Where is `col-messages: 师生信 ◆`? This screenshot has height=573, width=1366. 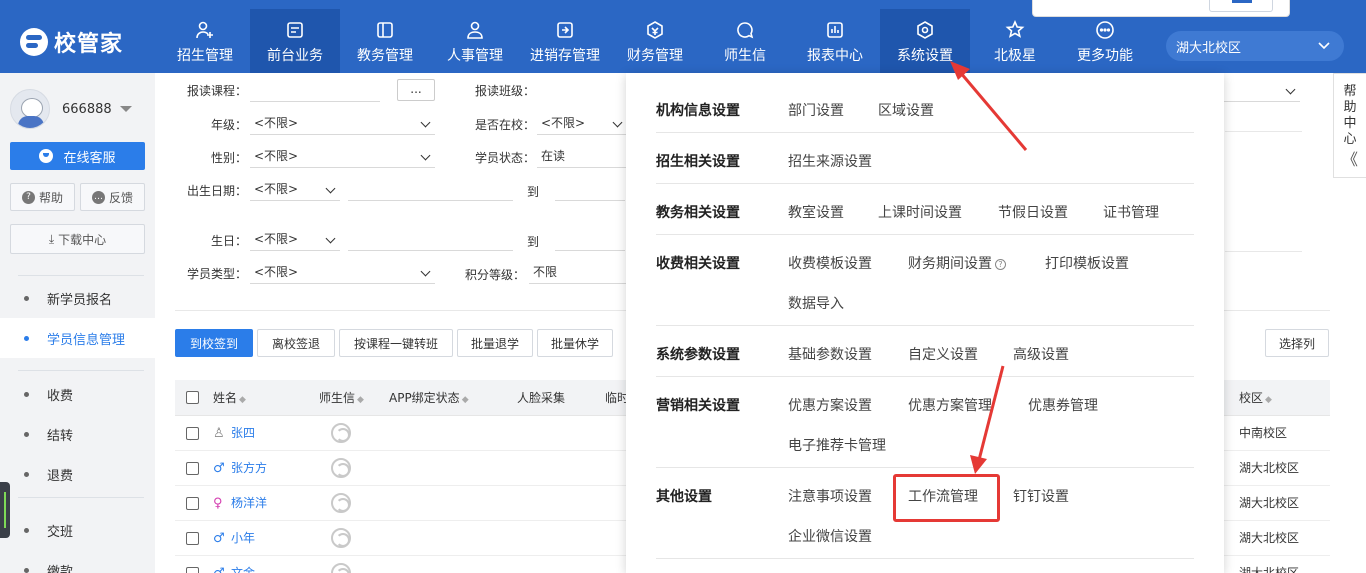
col-messages: 师生信 ◆ is located at coordinates (341, 398).